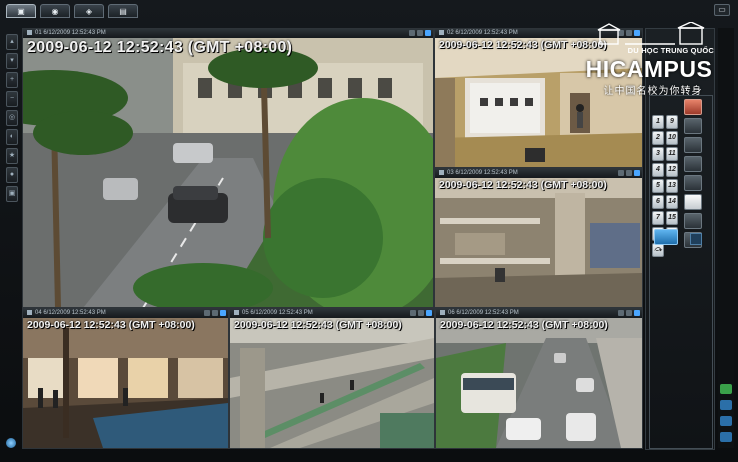  I want to click on tab-live-view: ▣, so click(21, 11).